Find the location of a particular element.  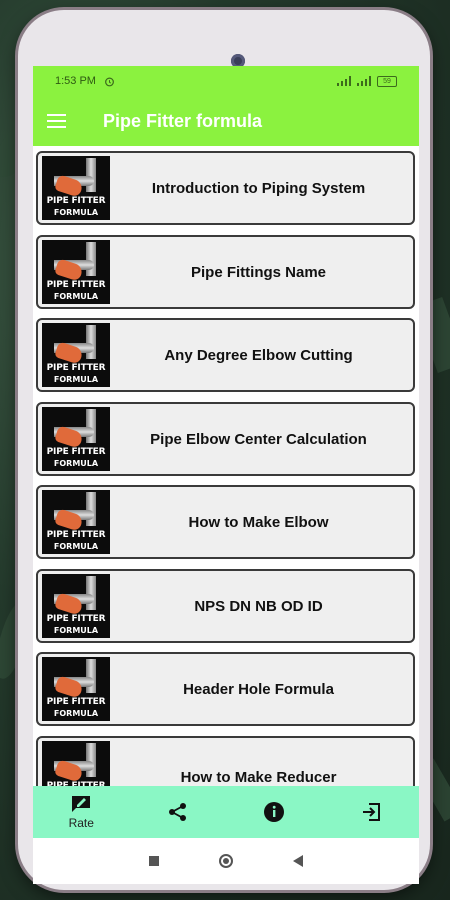

list-item-label: Pipe Fittings Name is located at coordinates (258, 272).